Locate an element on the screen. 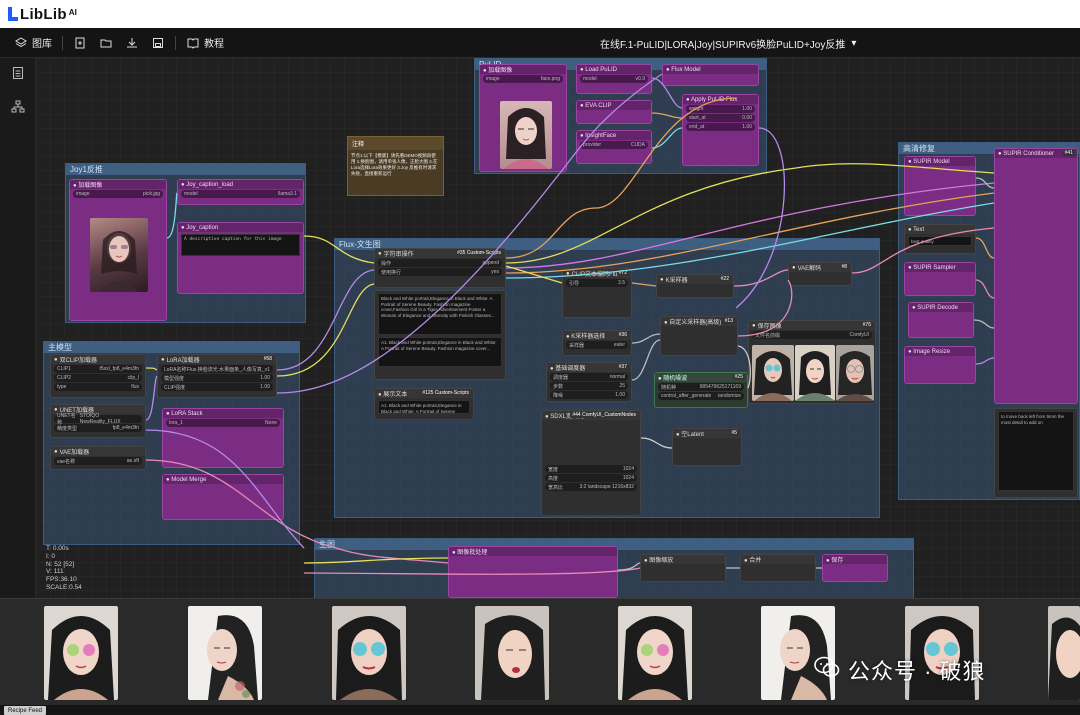 The image size is (1080, 715). node-supir-2: ● SUPIR Sampler is located at coordinates (940, 279).